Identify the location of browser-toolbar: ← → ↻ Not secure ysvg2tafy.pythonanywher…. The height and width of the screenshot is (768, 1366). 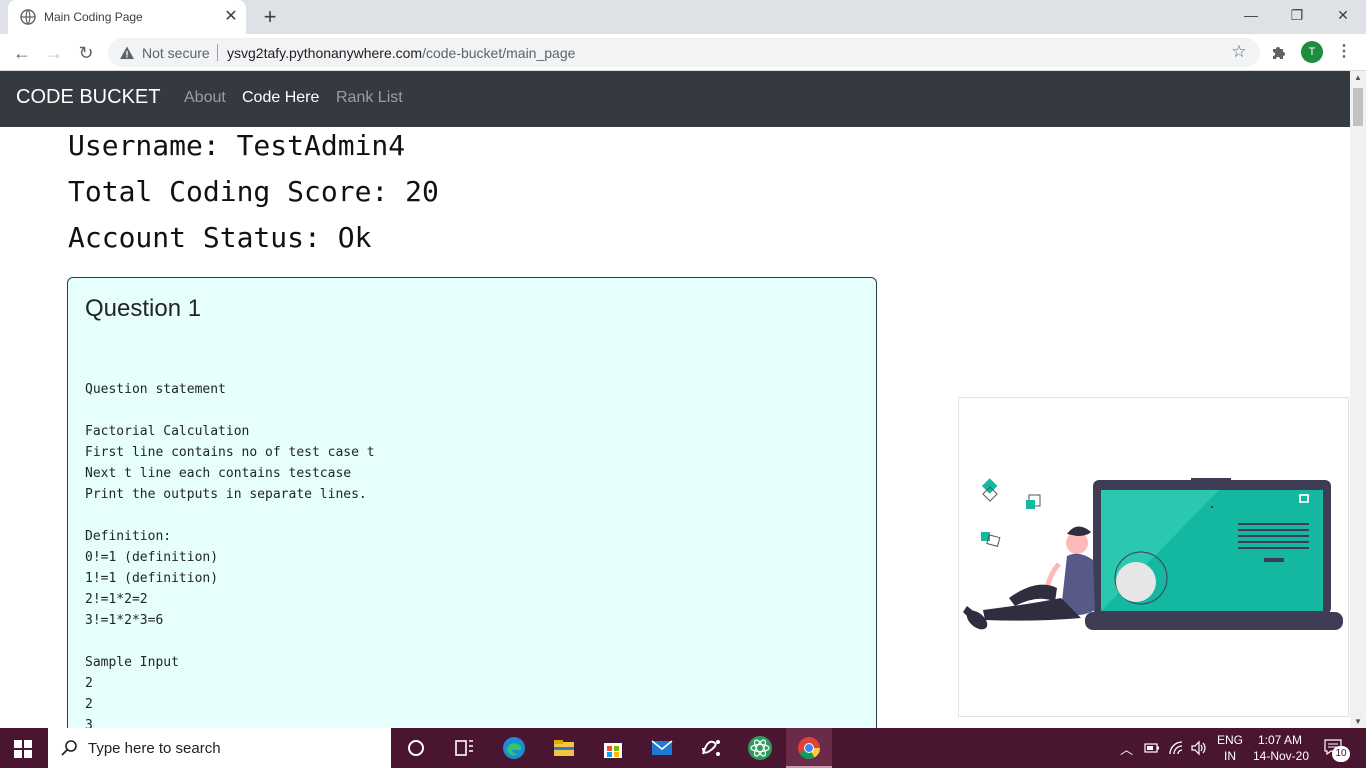
(683, 52).